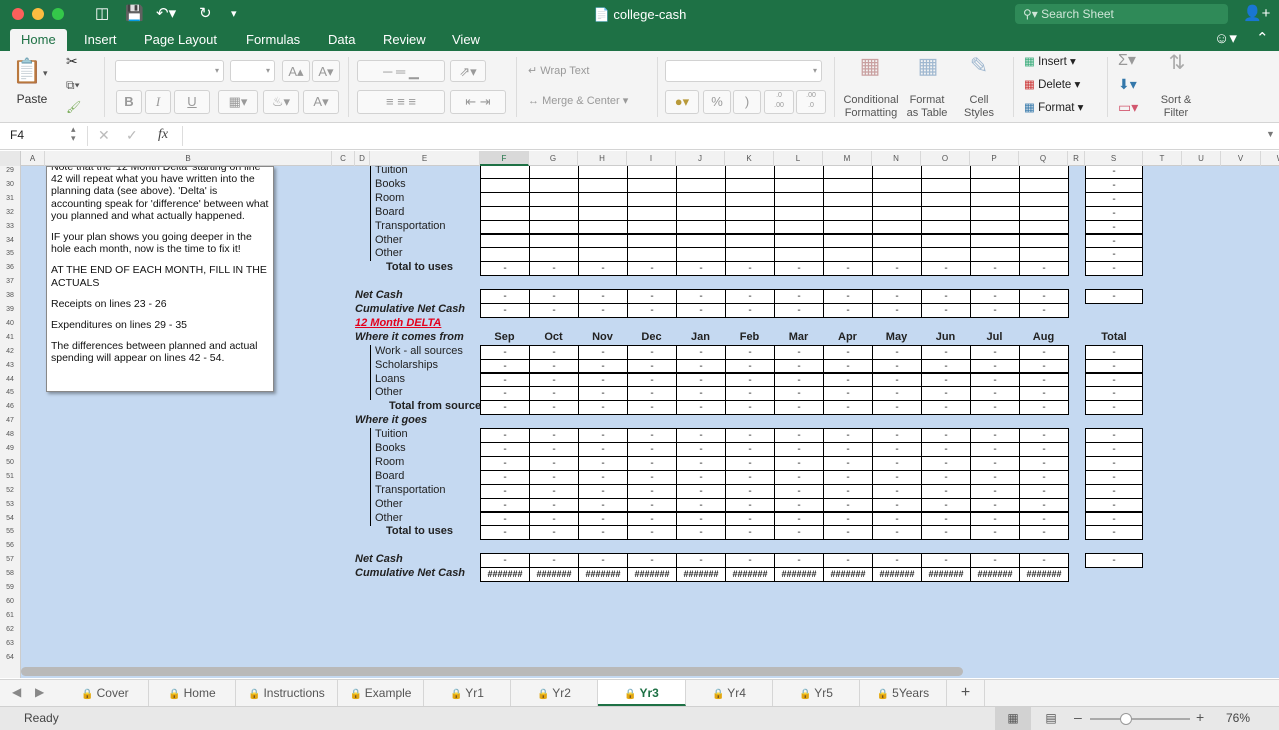 The width and height of the screenshot is (1279, 730). I want to click on row-header: 64, so click(10, 657).